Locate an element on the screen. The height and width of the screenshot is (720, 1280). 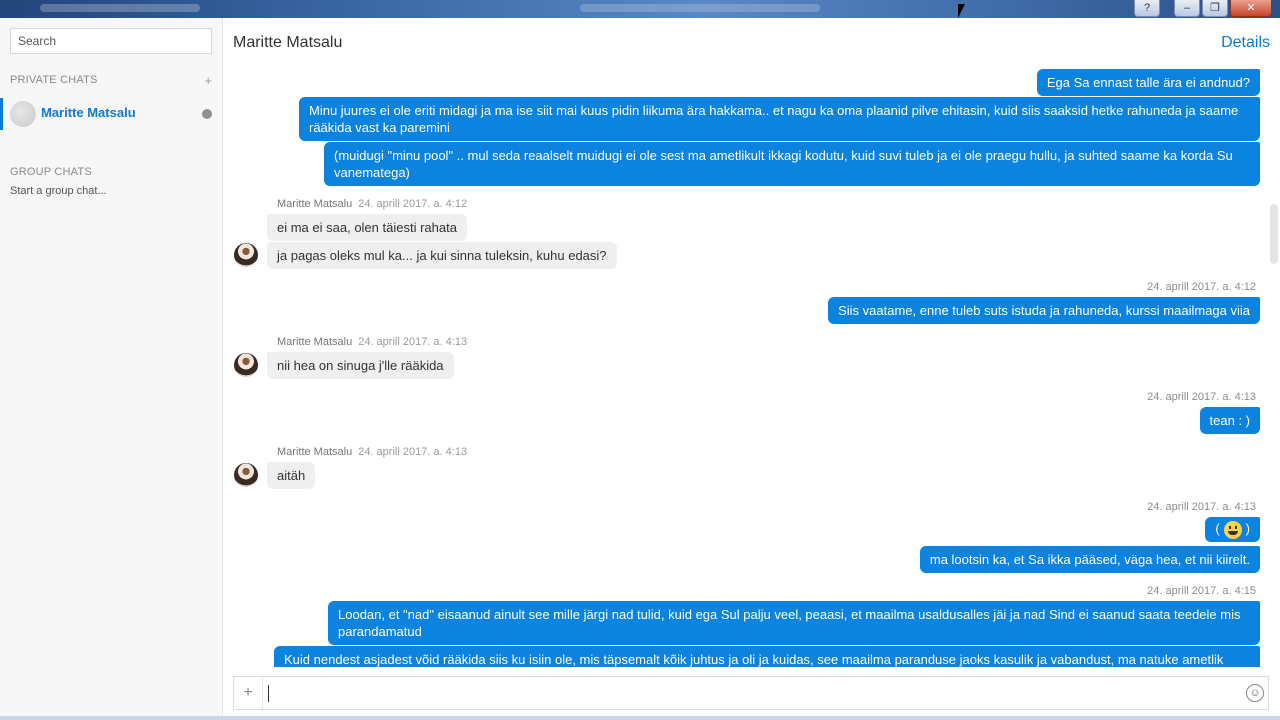
grinning-emoji-icon is located at coordinates (1232, 529).